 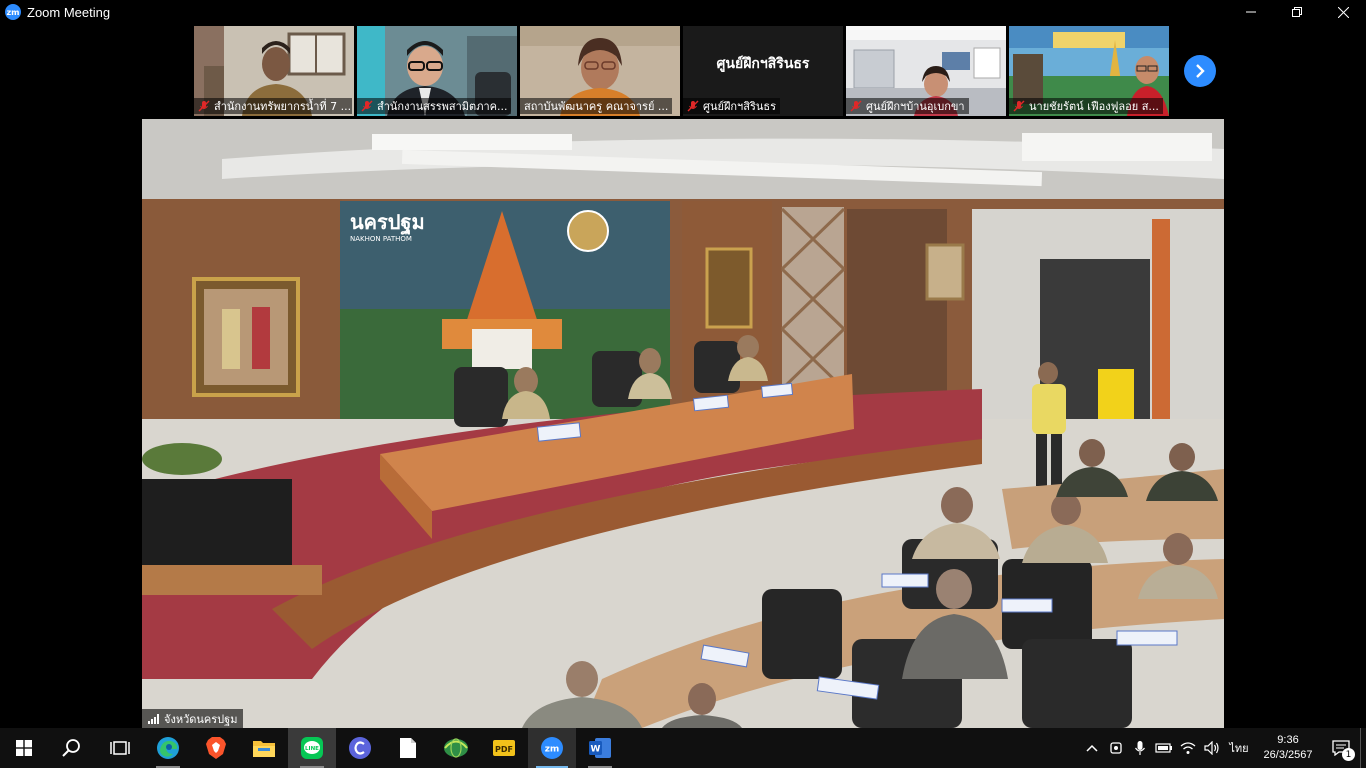 I want to click on title-bar: zm Zoom Meeting, so click(x=683, y=12).